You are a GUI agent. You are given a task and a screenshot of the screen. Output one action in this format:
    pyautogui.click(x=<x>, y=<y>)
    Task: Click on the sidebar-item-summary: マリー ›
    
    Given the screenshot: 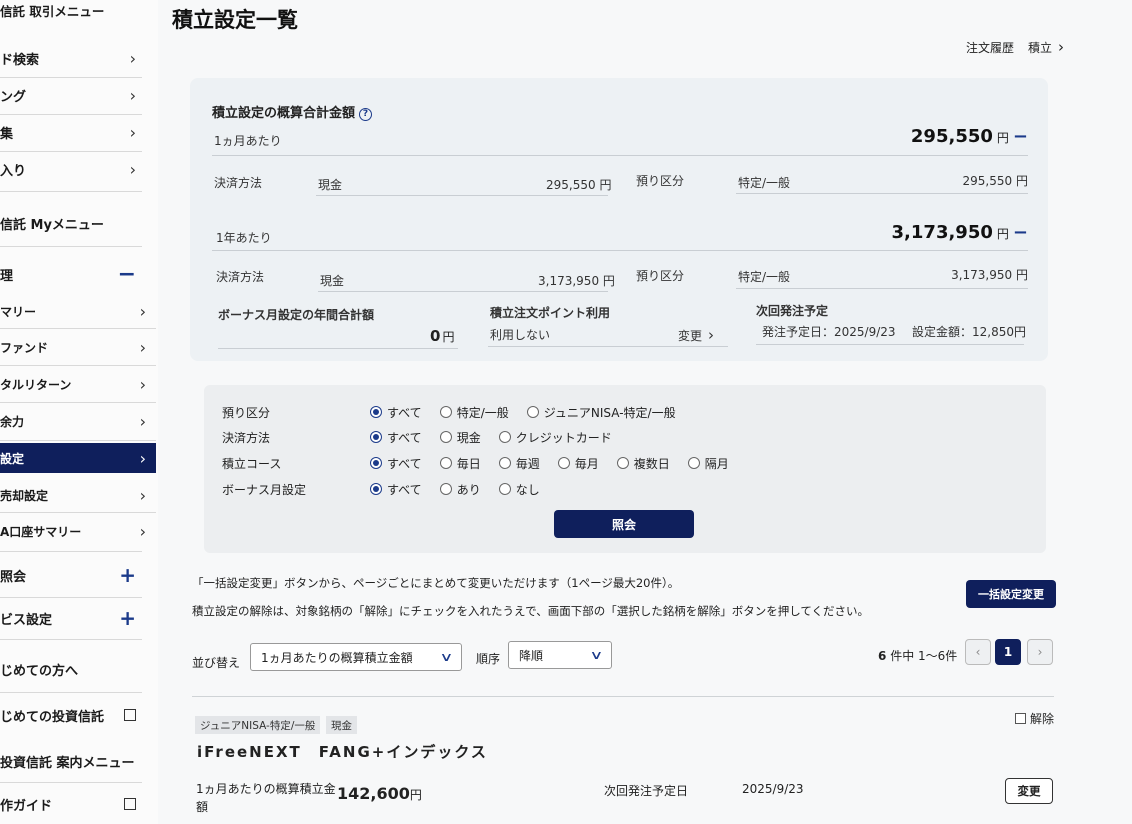 What is the action you would take?
    pyautogui.click(x=78, y=311)
    